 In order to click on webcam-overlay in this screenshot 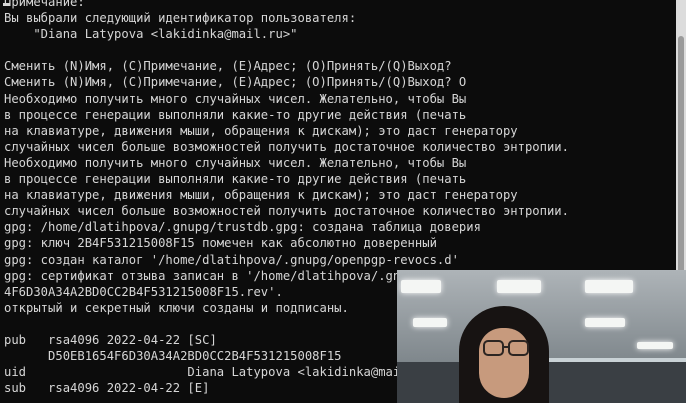, I will do `click(541, 336)`.